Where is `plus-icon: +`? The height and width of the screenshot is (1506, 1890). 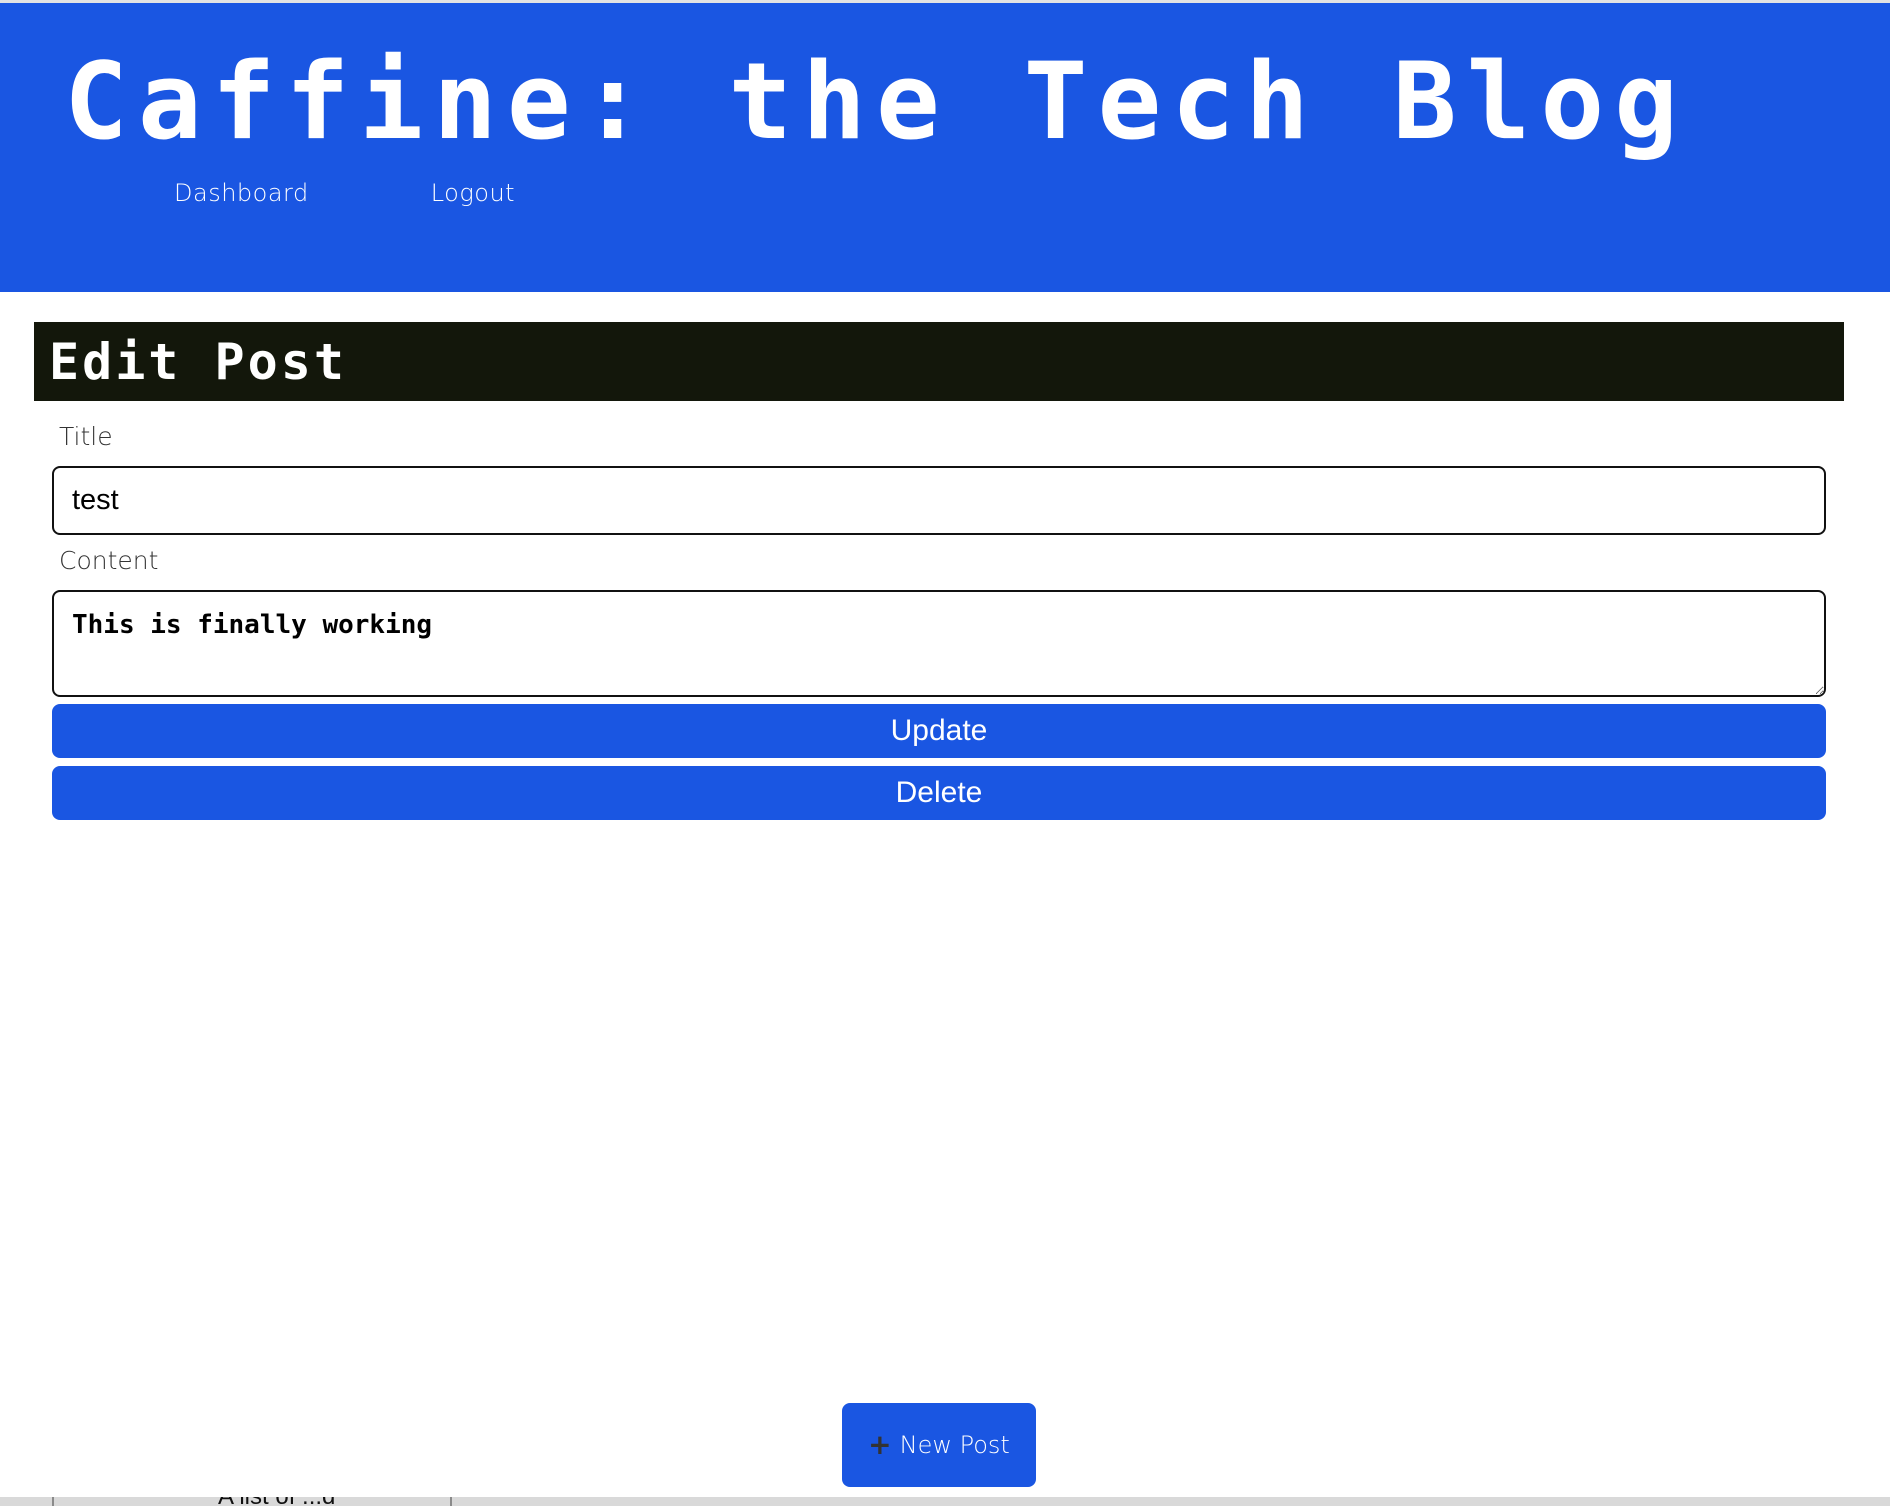
plus-icon: + is located at coordinates (880, 1444).